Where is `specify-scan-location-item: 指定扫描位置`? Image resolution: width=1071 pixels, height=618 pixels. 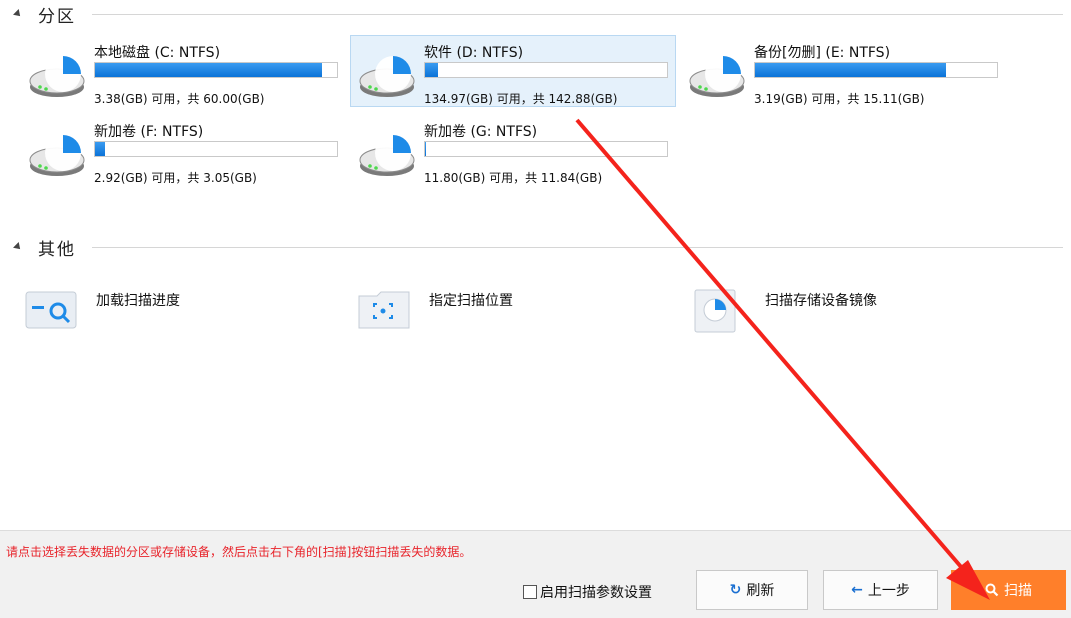 specify-scan-location-item: 指定扫描位置 is located at coordinates (517, 316).